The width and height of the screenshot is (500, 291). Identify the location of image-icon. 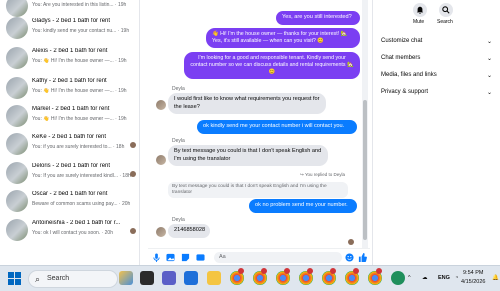
(170, 257).